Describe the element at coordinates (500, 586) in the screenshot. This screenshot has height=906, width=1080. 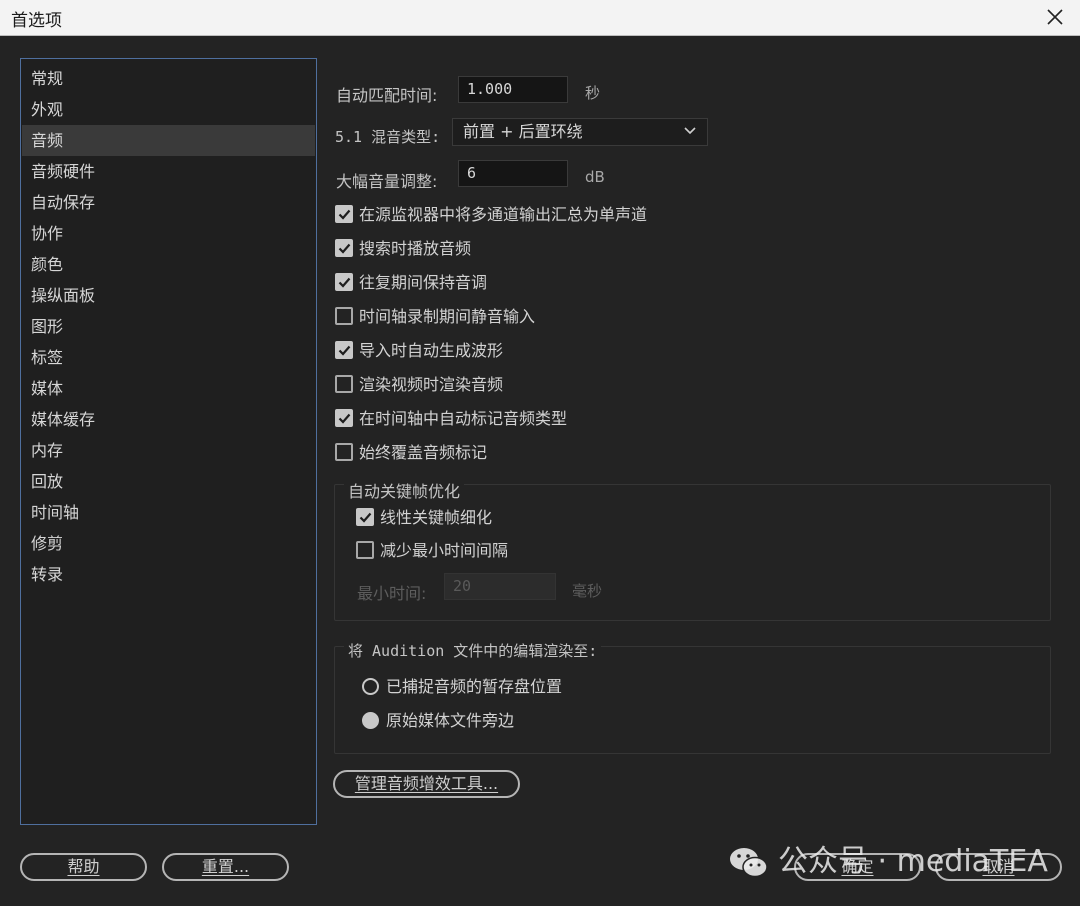
I see `min-time-input: 20` at that location.